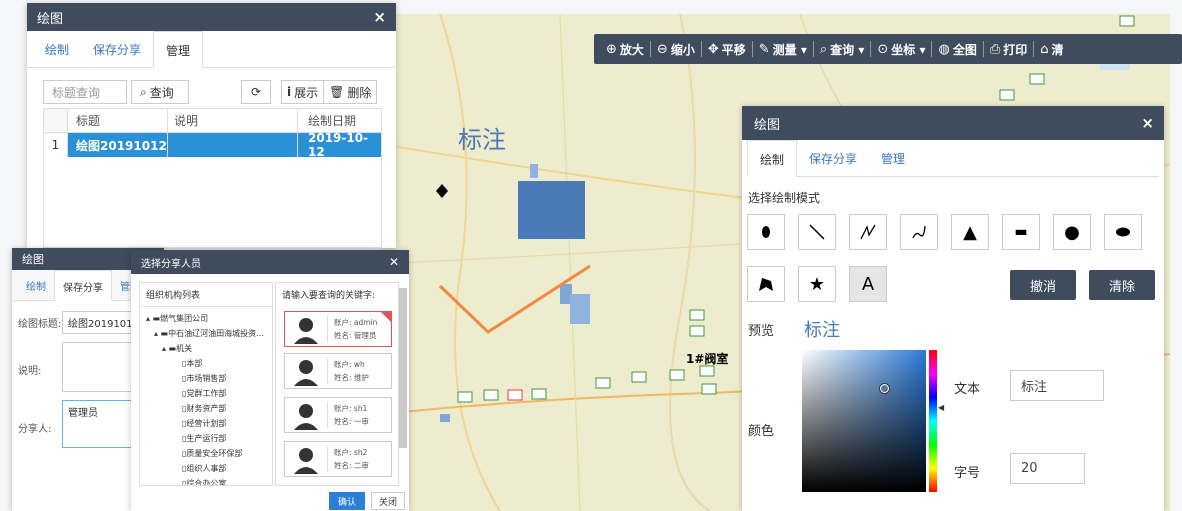 This screenshot has height=511, width=1182. I want to click on tree-node: ▯ 本部, so click(209, 363).